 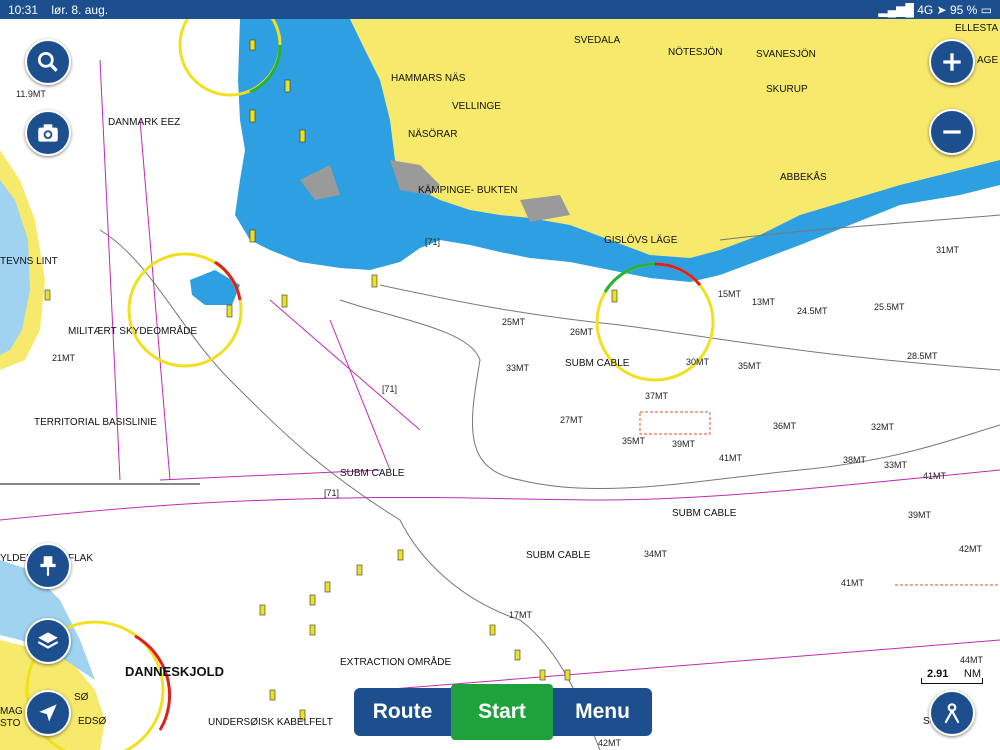 I want to click on svg-text: DANMARK EEZ, so click(x=144, y=122).